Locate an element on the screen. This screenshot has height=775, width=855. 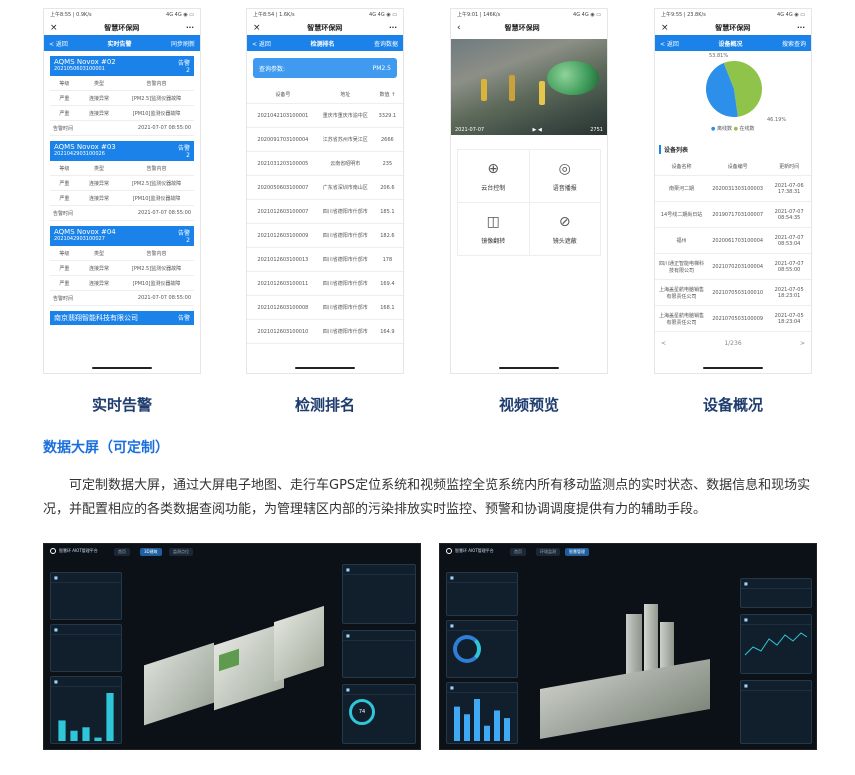
table-cell: 2021-07-07 08:53:04 is located at coordinates (789, 240).